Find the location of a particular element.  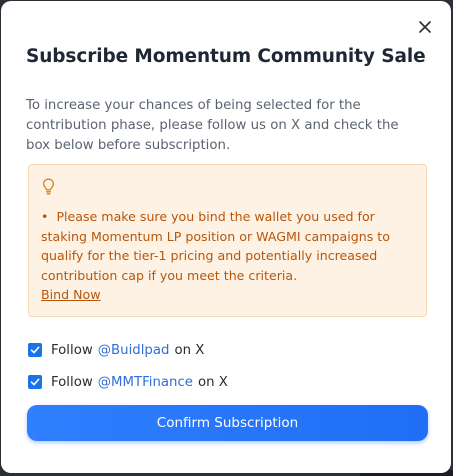

close-button is located at coordinates (425, 27).